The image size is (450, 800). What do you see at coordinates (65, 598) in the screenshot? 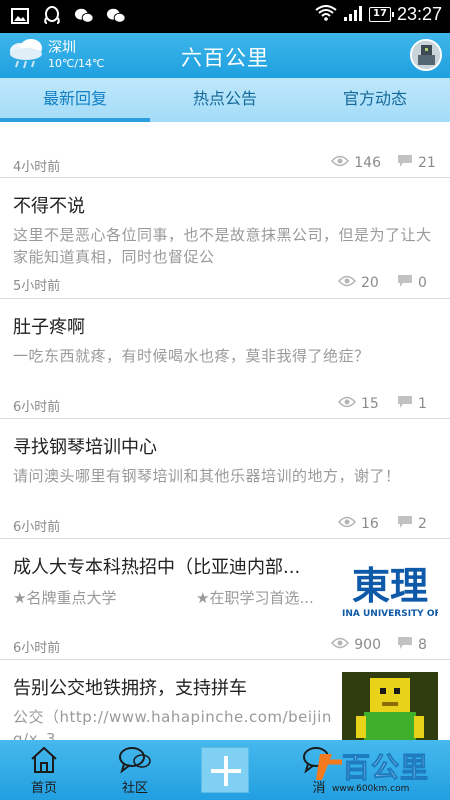
I see `post-tag: ★名牌重点大学` at bounding box center [65, 598].